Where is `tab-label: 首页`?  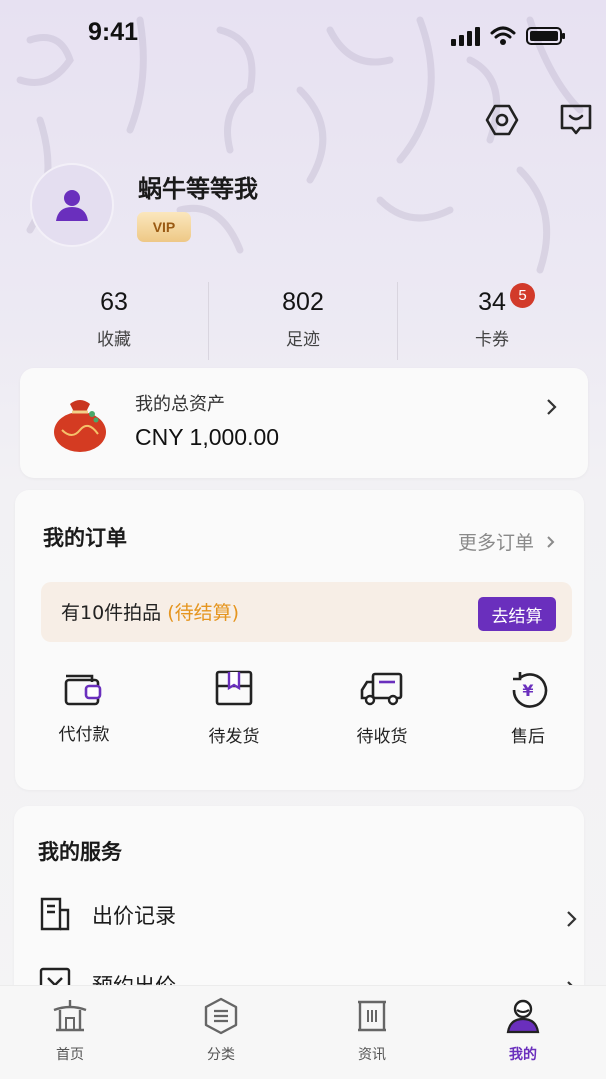 tab-label: 首页 is located at coordinates (70, 1055).